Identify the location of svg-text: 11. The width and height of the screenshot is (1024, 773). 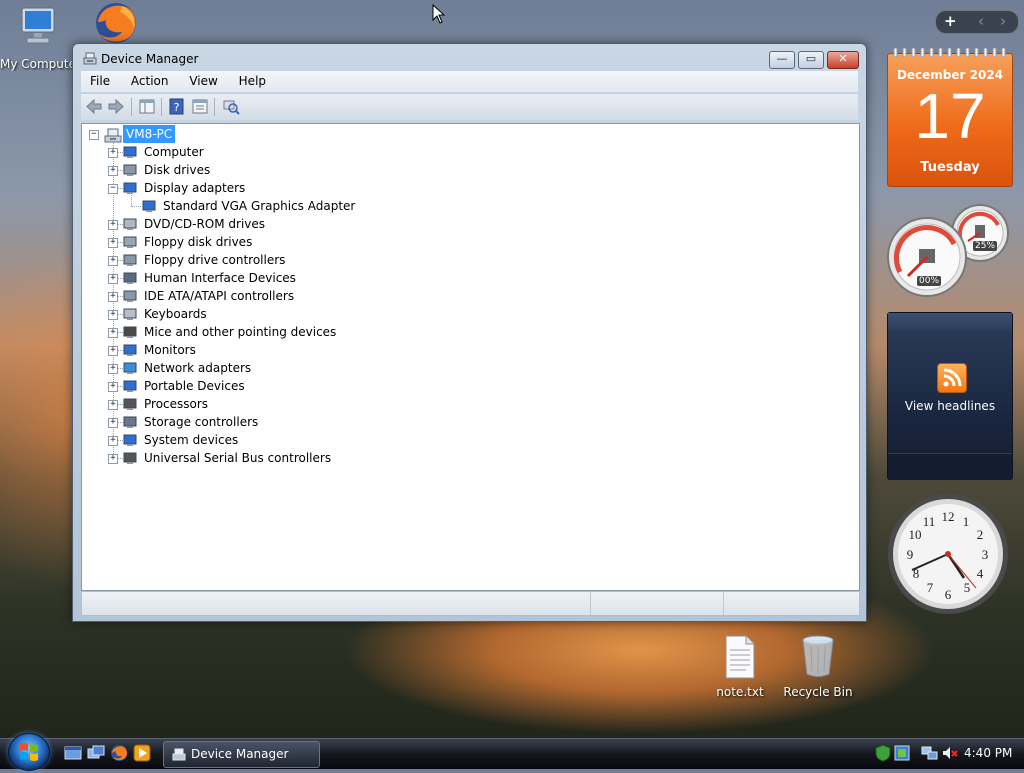
(929, 521).